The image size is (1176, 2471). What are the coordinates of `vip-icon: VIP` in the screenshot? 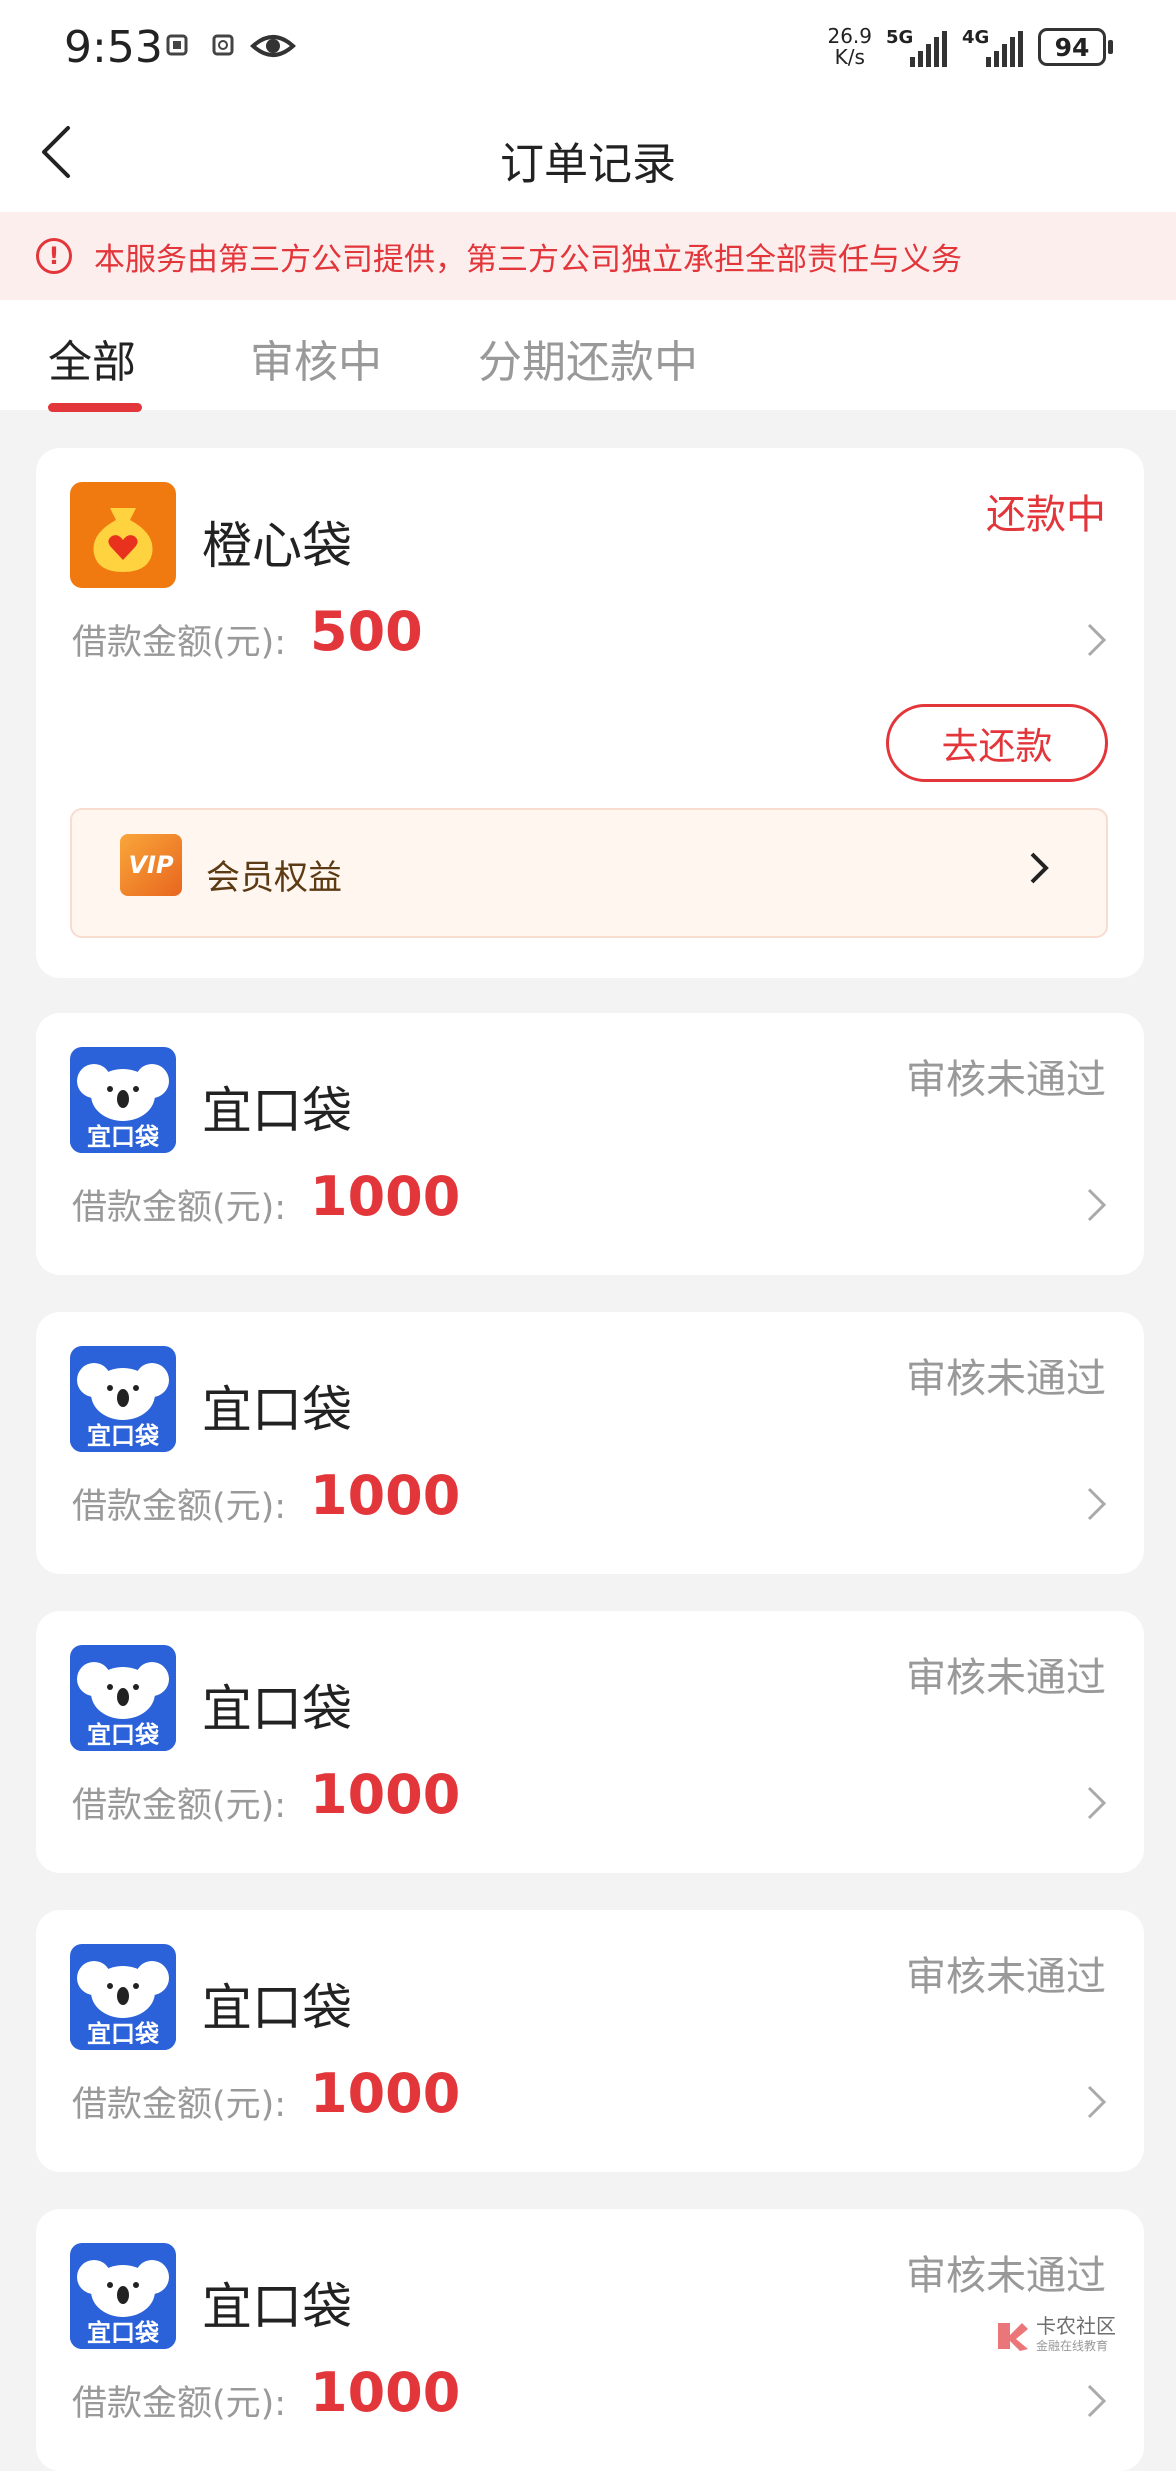 It's located at (151, 865).